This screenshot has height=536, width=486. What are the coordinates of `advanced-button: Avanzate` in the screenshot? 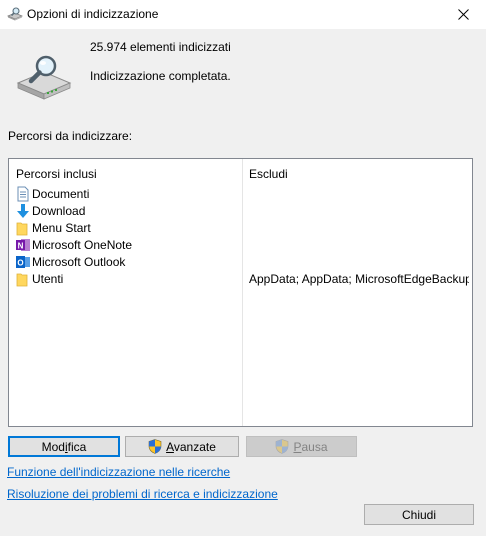 It's located at (182, 446).